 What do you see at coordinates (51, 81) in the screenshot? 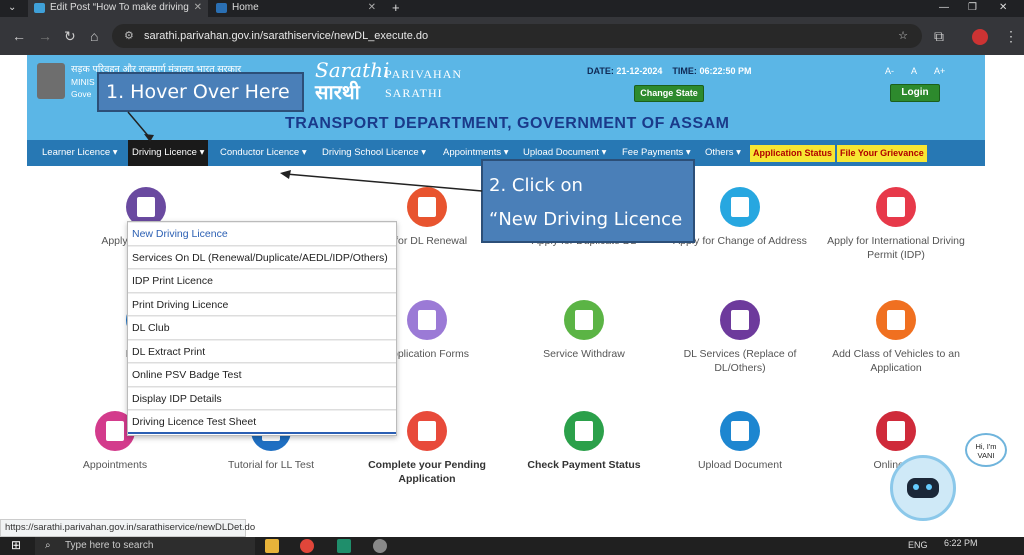
I see `national-emblem-icon` at bounding box center [51, 81].